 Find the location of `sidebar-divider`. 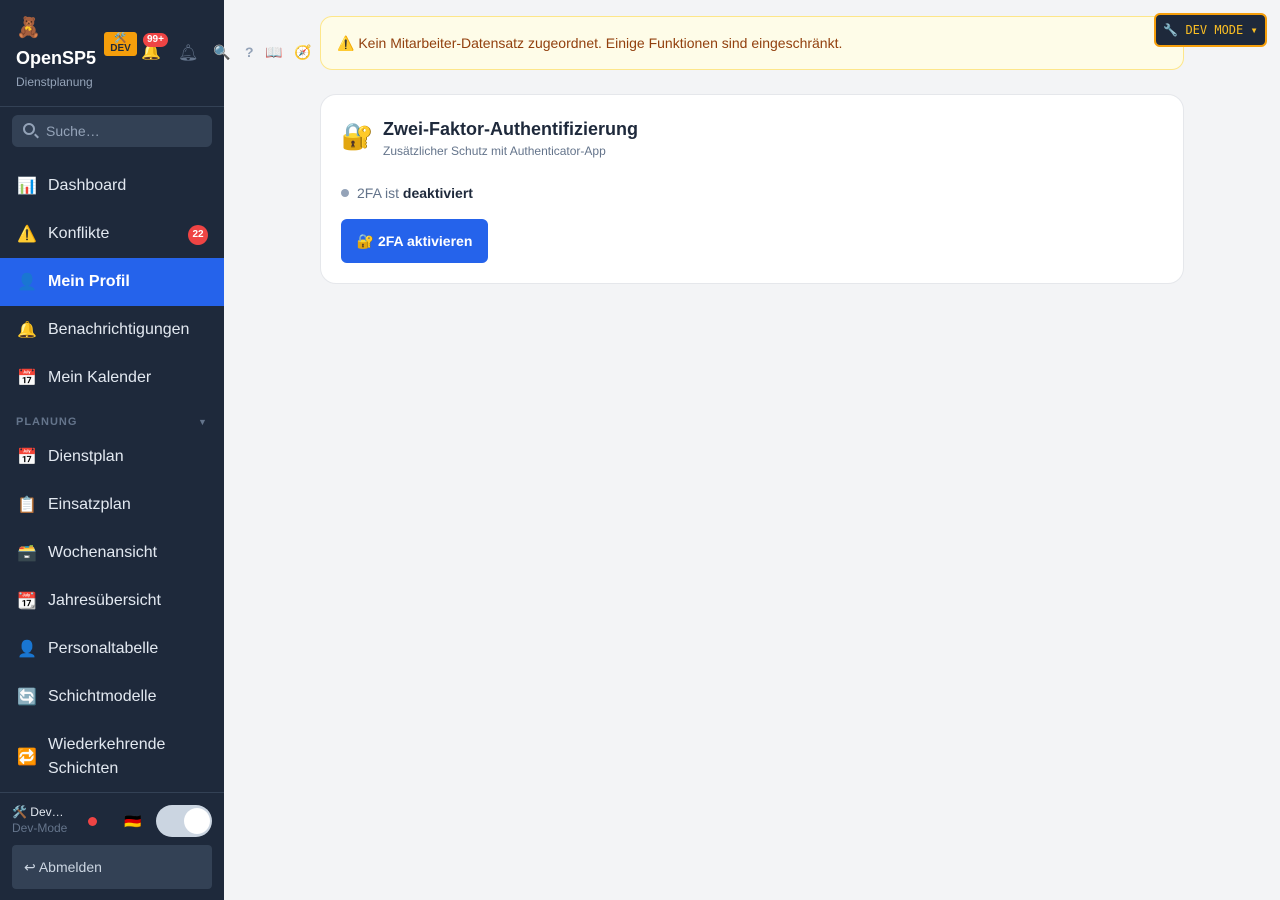

sidebar-divider is located at coordinates (112, 106).